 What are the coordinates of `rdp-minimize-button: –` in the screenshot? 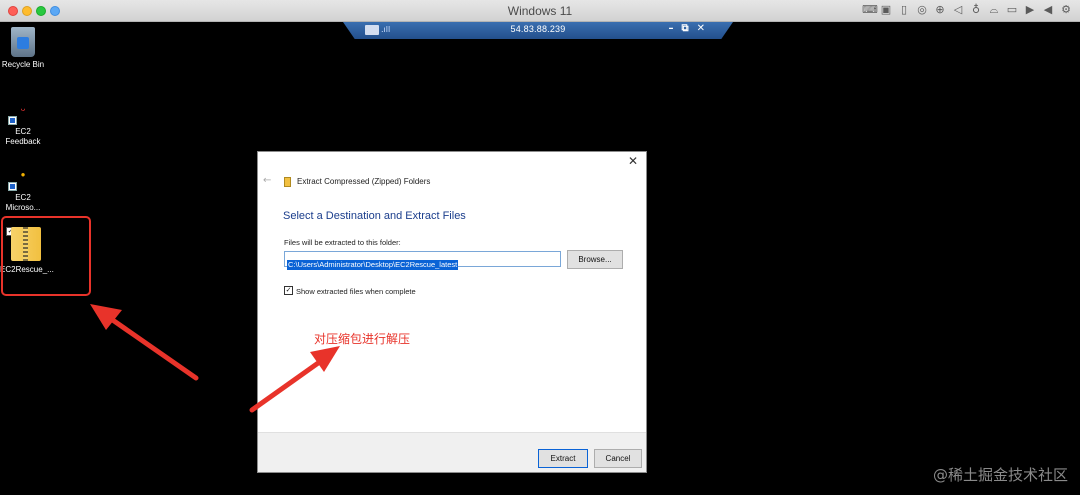 It's located at (670, 28).